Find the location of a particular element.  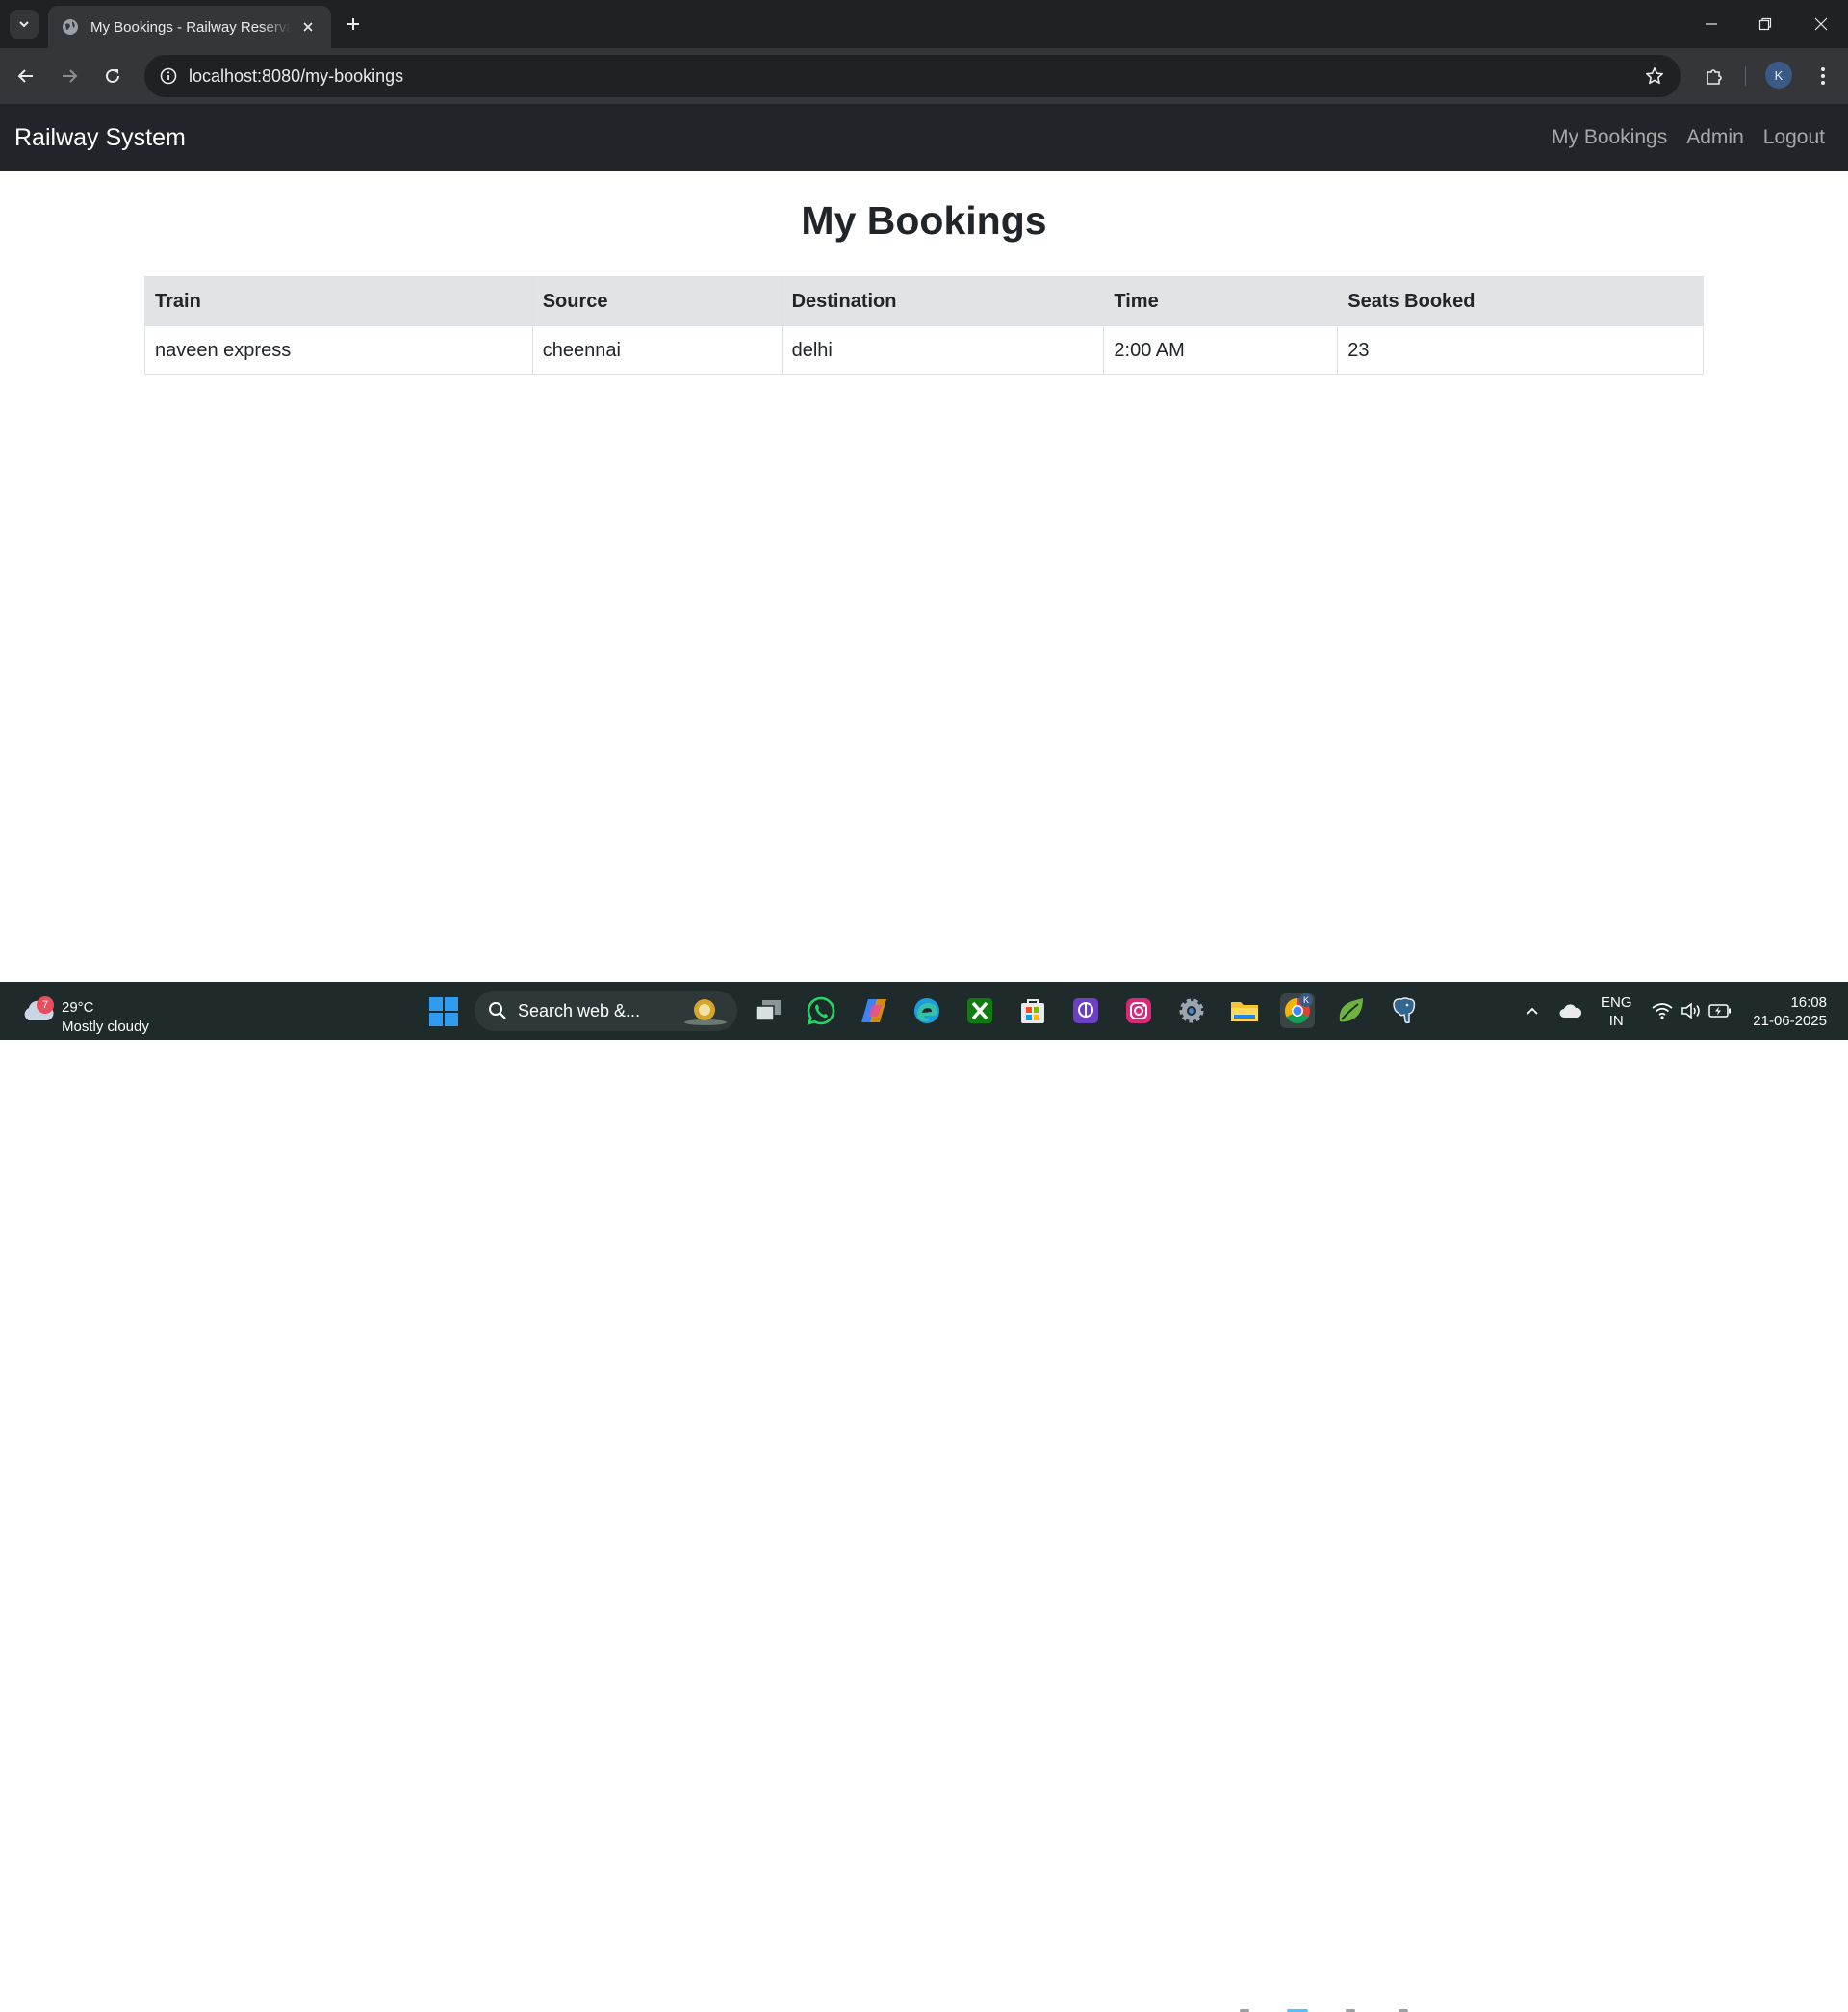

tab-title: My Bookings - Railway Reservation is located at coordinates (190, 27).